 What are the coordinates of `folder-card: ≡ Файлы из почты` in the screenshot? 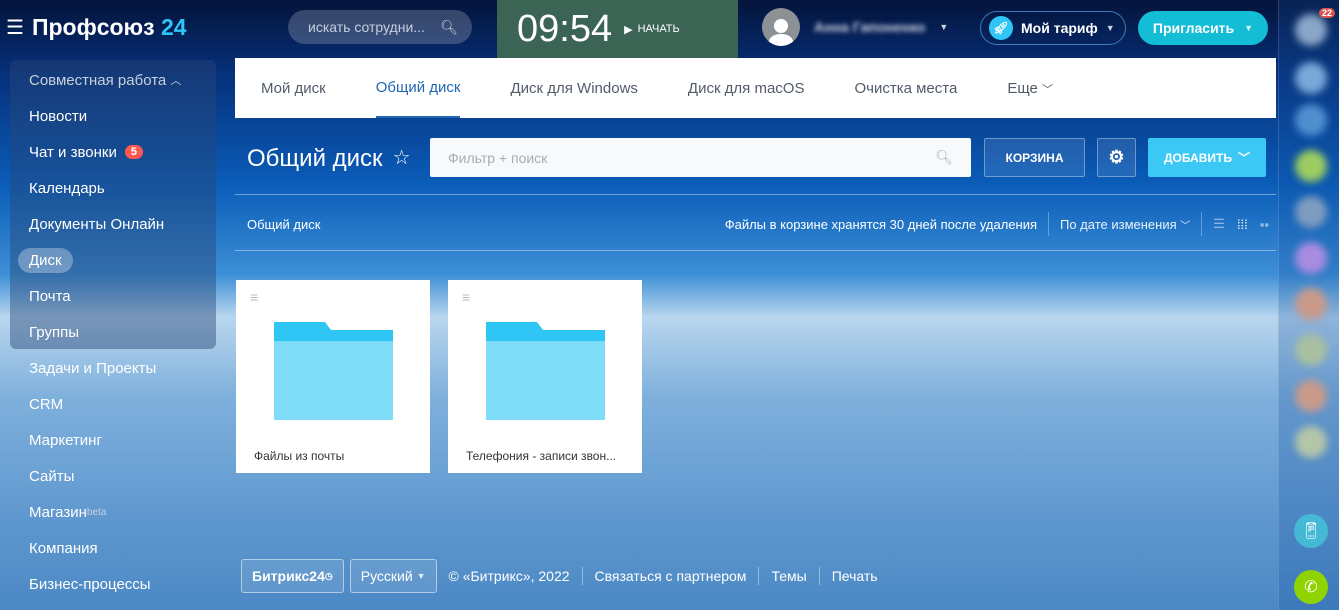 It's located at (333, 376).